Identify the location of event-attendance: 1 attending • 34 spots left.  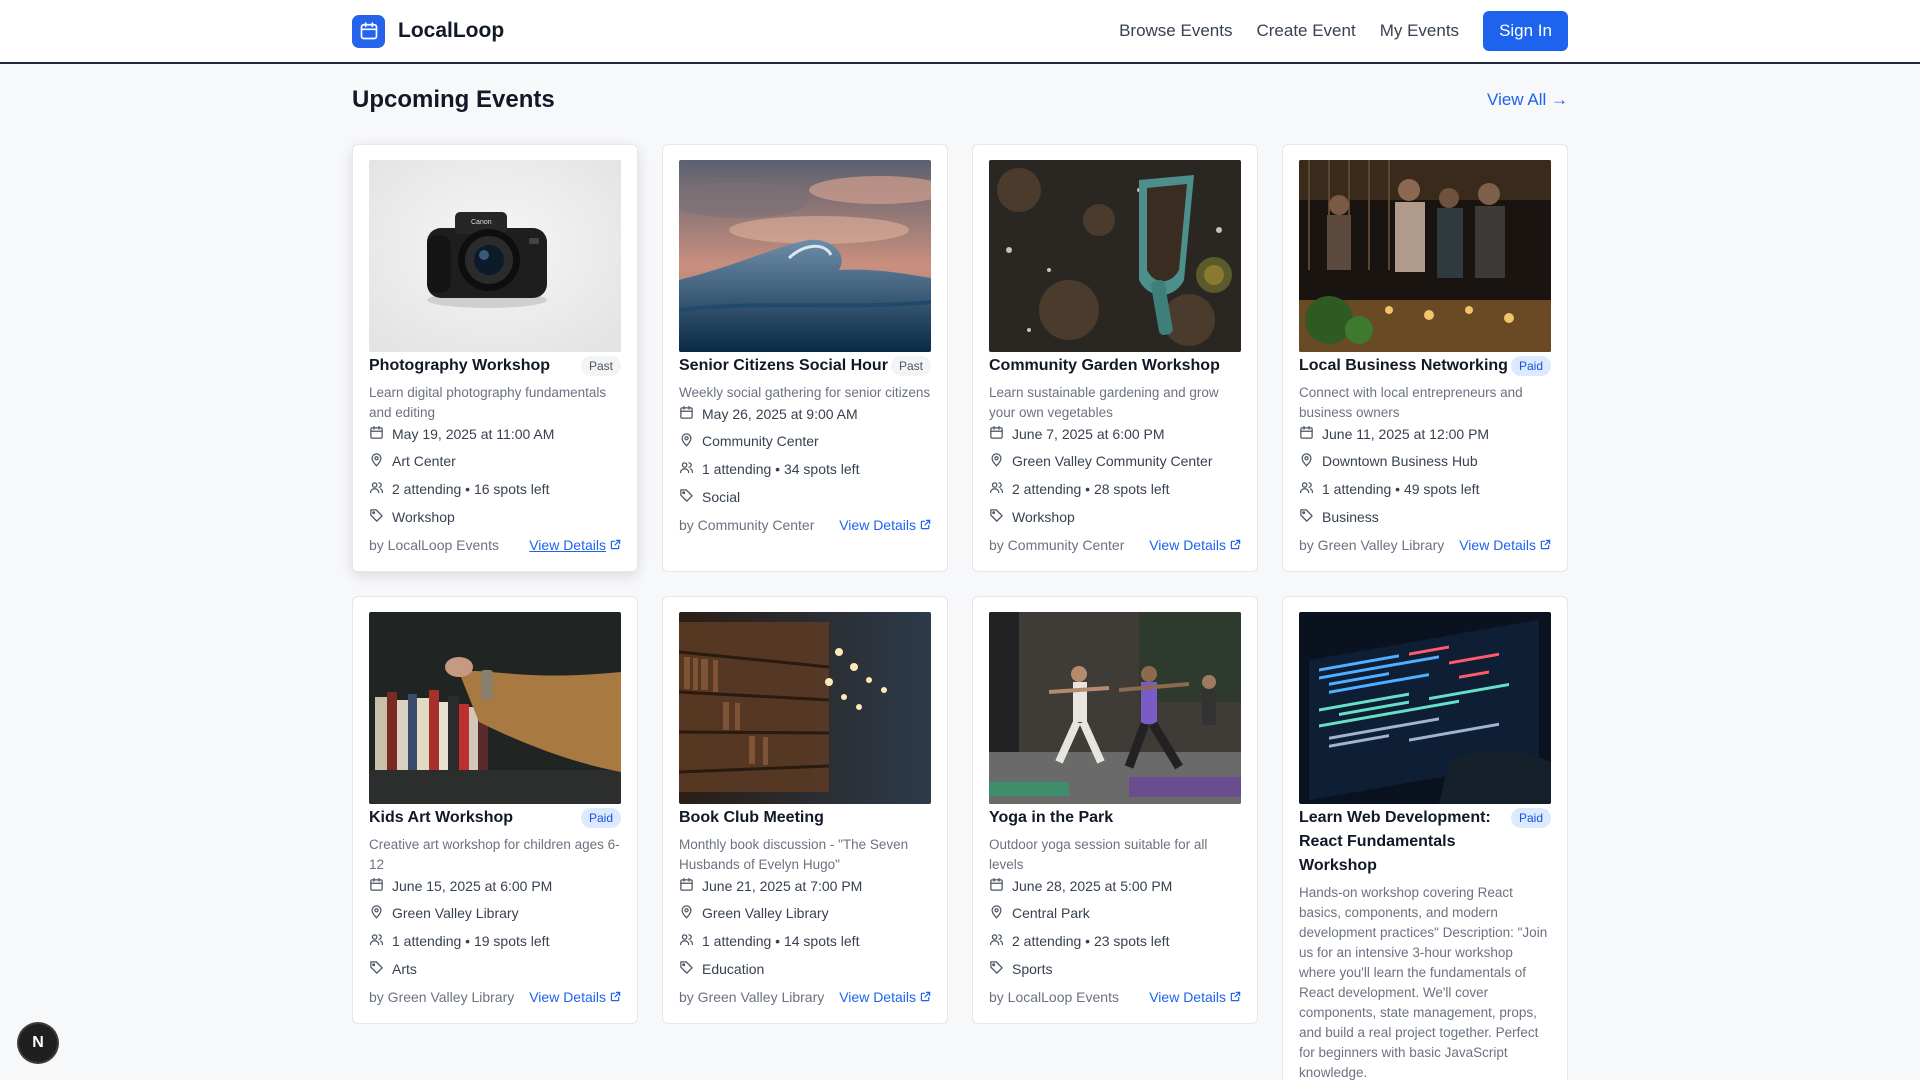
(805, 469).